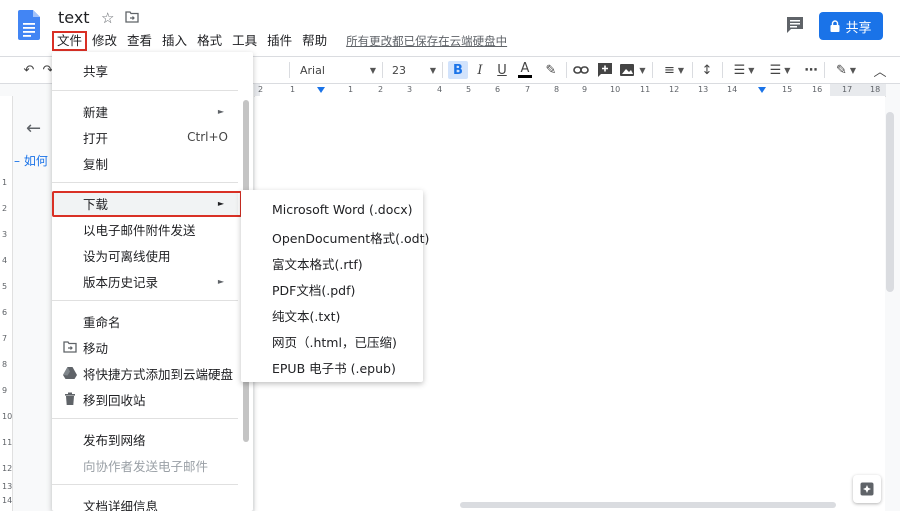 This screenshot has width=900, height=511. I want to click on vruler-number: 2, so click(5, 208).